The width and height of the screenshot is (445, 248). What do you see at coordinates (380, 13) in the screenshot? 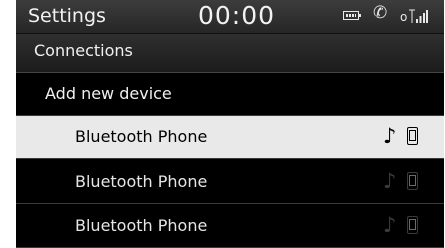
I see `handsfree-phone-icon: ✆` at bounding box center [380, 13].